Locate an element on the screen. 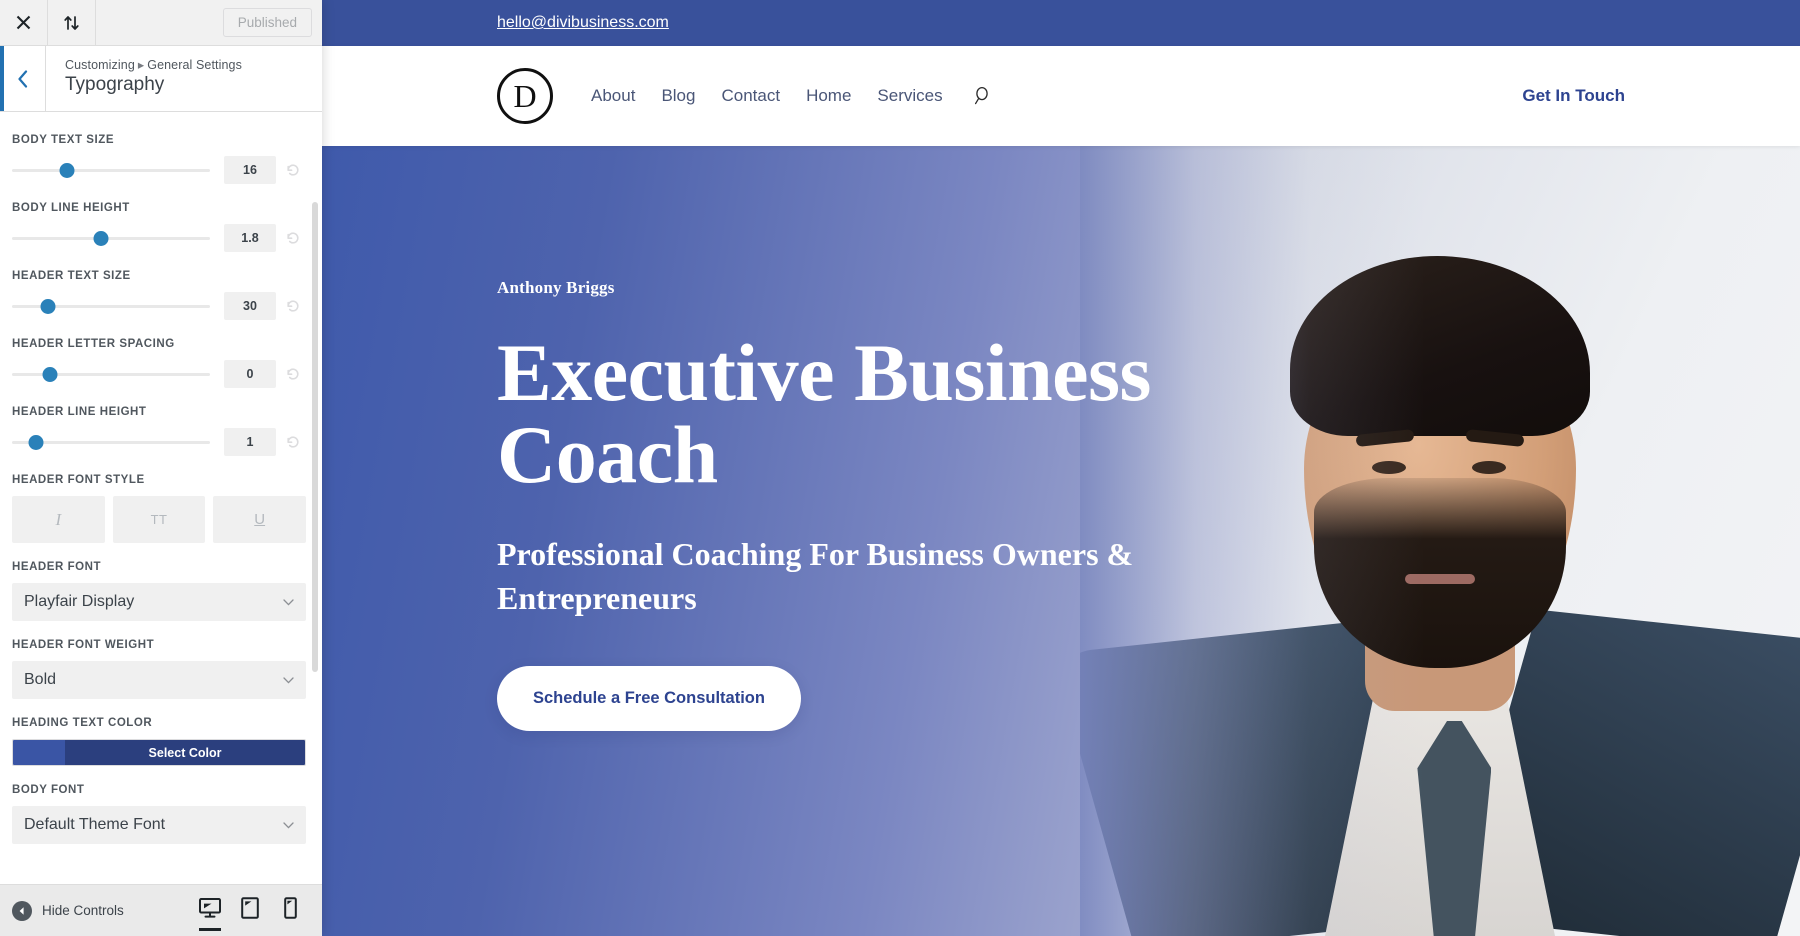 The width and height of the screenshot is (1800, 936). breadcrumb-root: Customizing is located at coordinates (100, 65).